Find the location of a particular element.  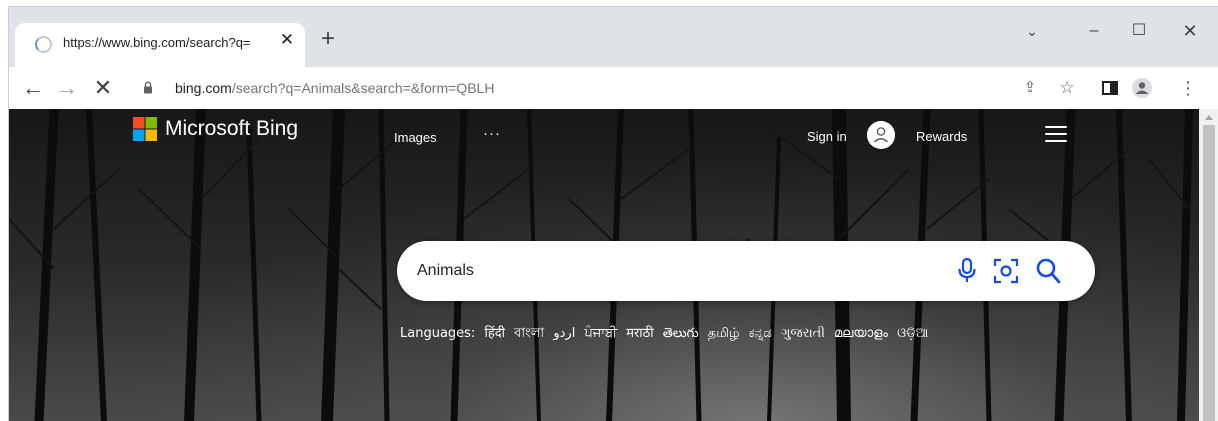

rewards-link: Rewards is located at coordinates (941, 136).